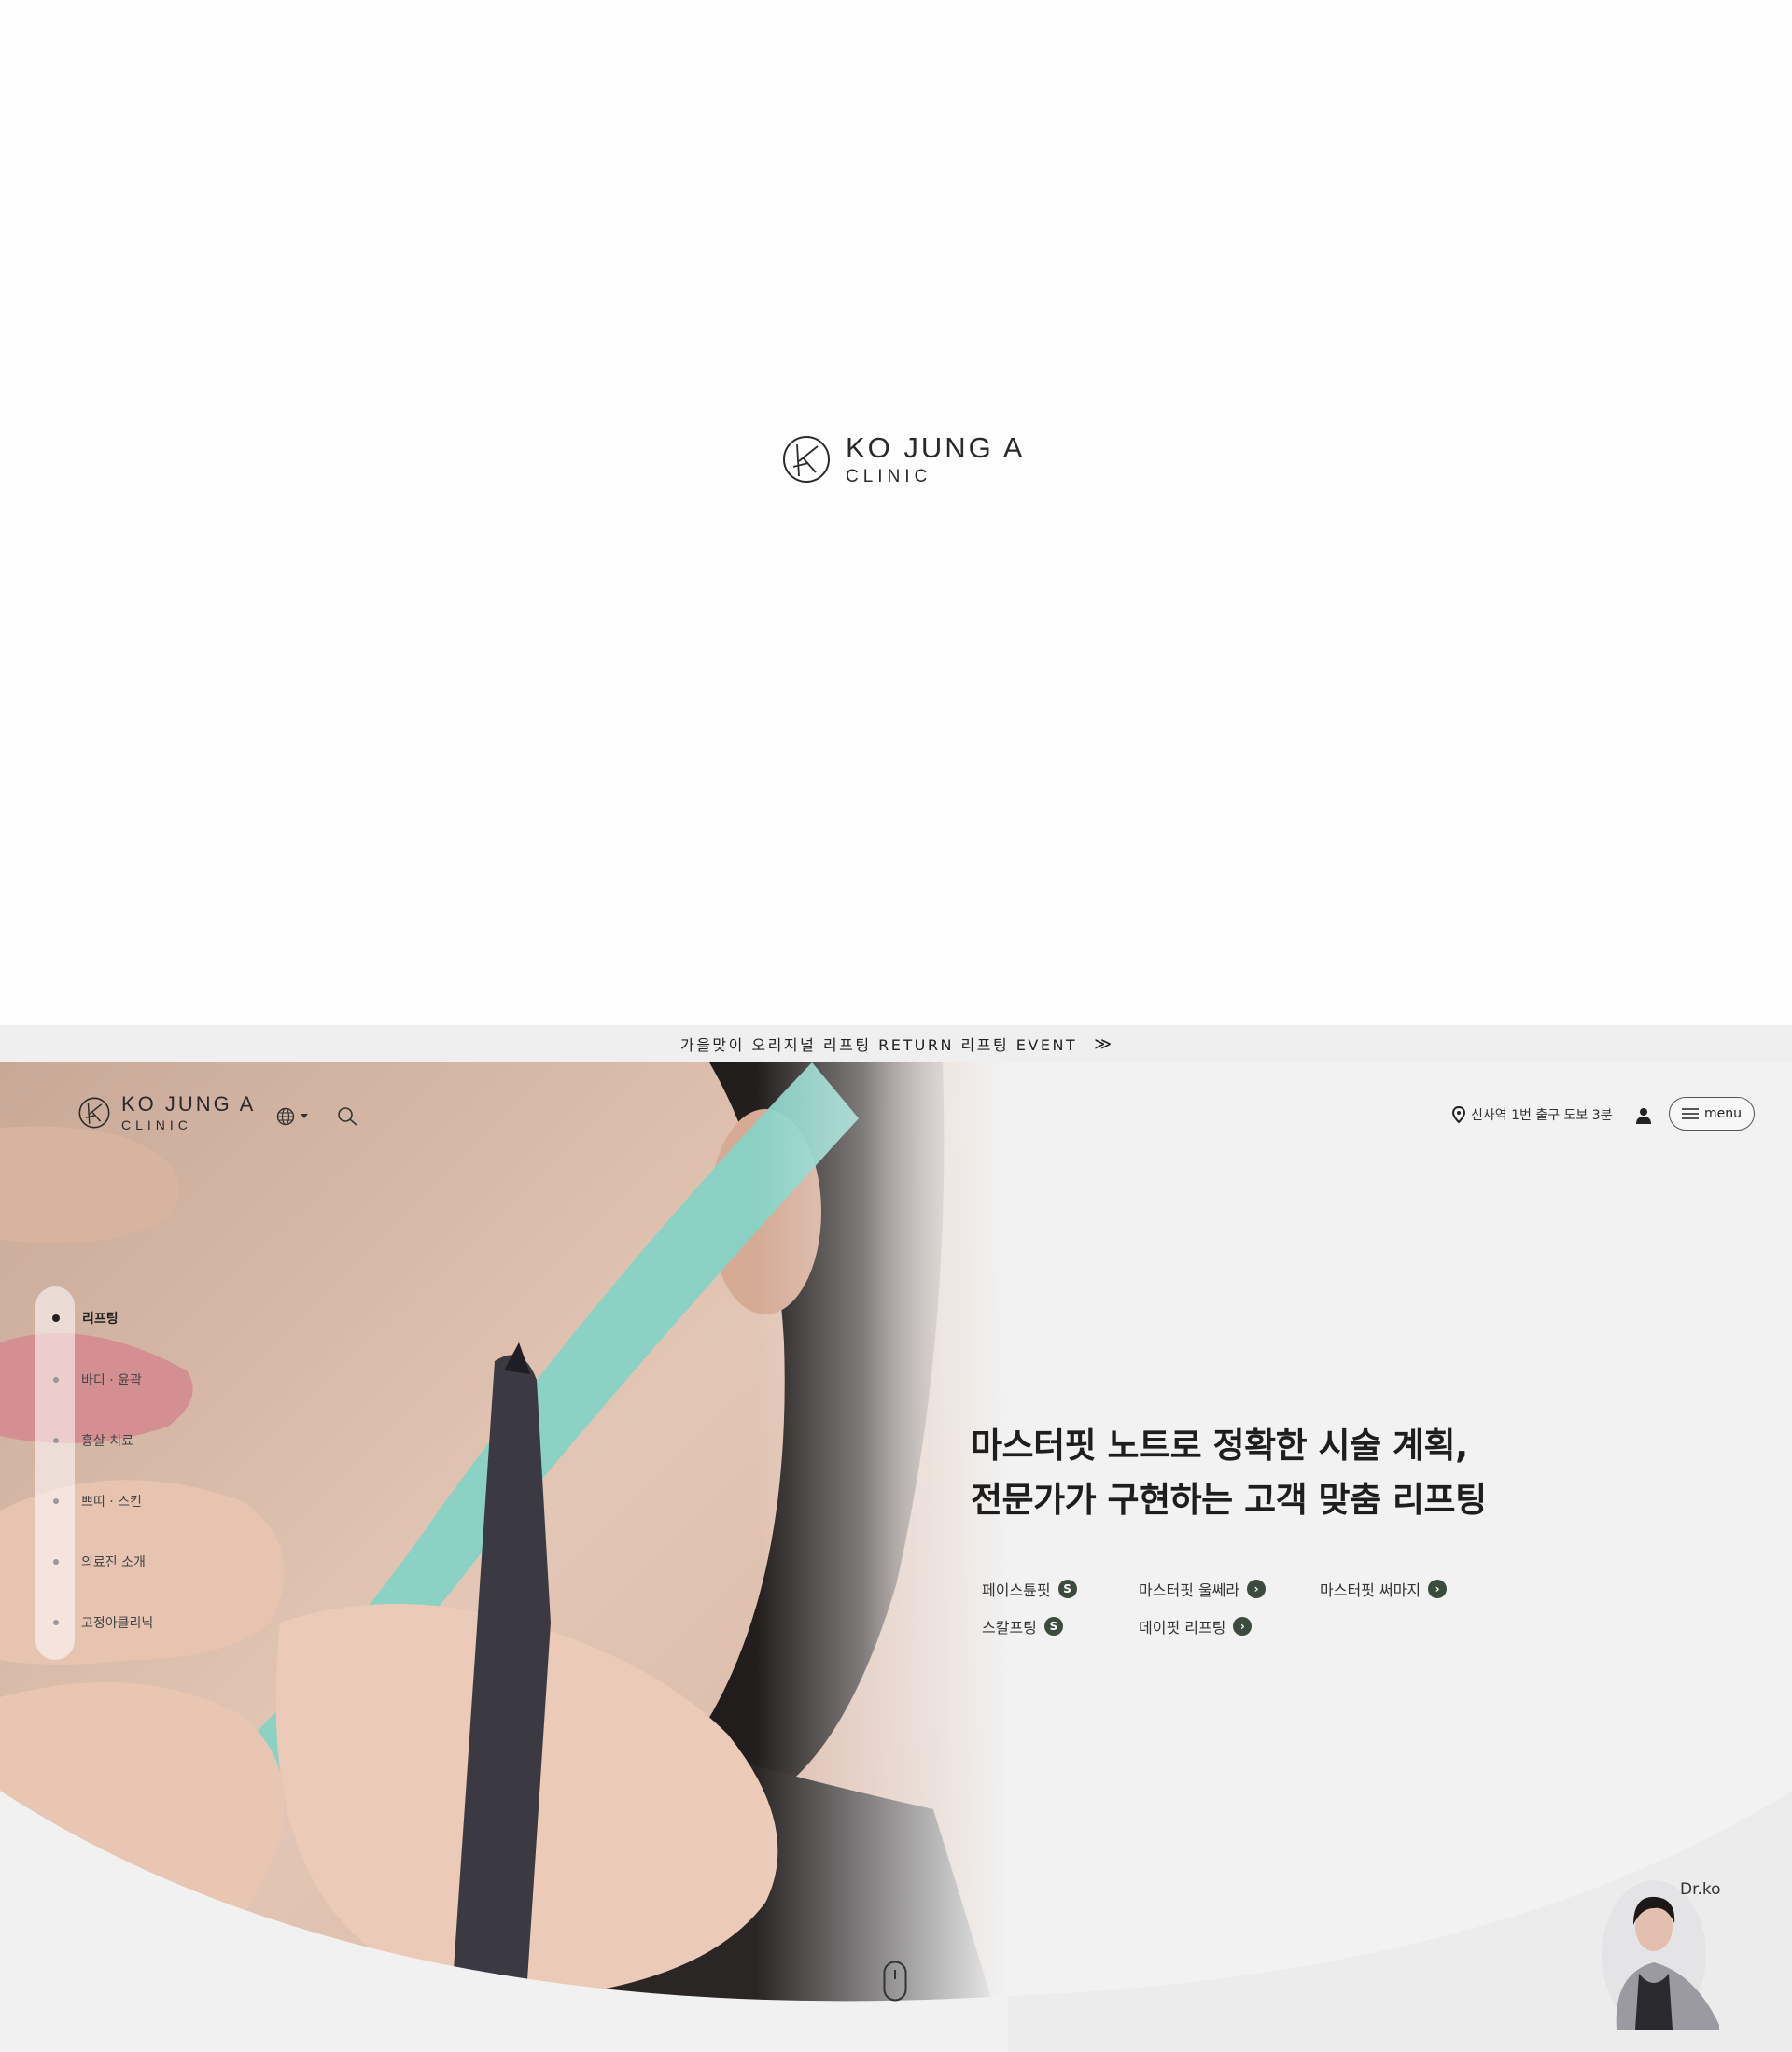 The width and height of the screenshot is (1792, 2052). Describe the element at coordinates (1229, 1500) in the screenshot. I see `headline-line-2: 전문가가 구현하는 고객 맞춤 리프팅` at that location.